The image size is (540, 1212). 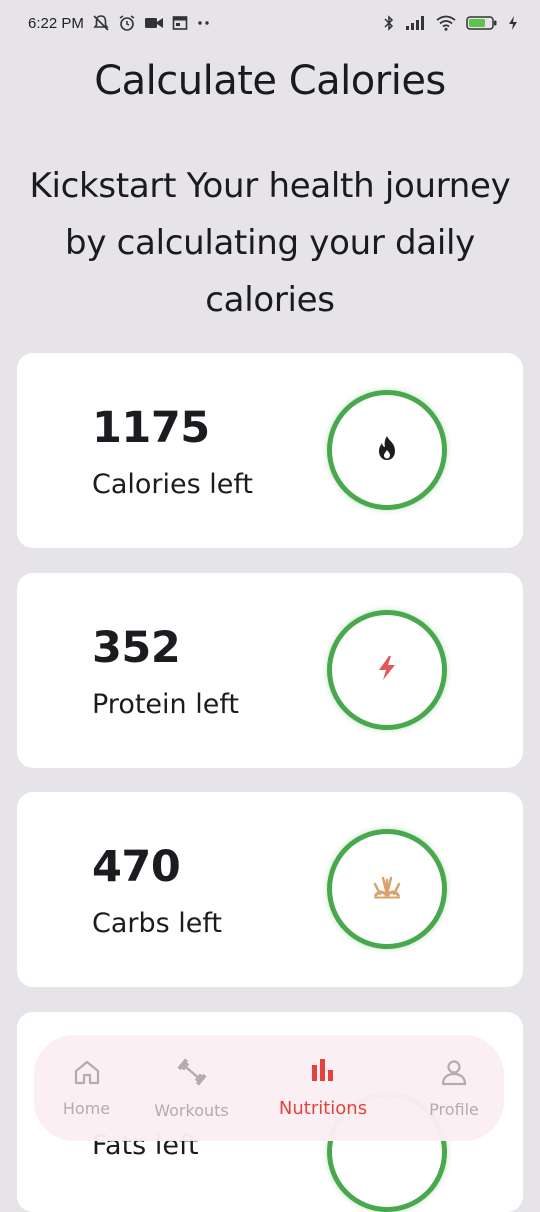 I want to click on bluetooth-icon, so click(x=389, y=23).